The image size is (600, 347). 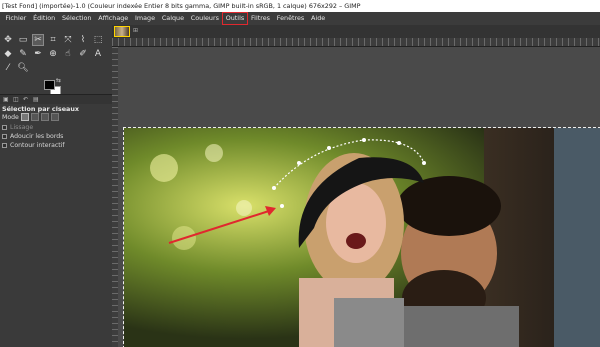 I want to click on color-picker-icon: ⁄, so click(x=8, y=68).